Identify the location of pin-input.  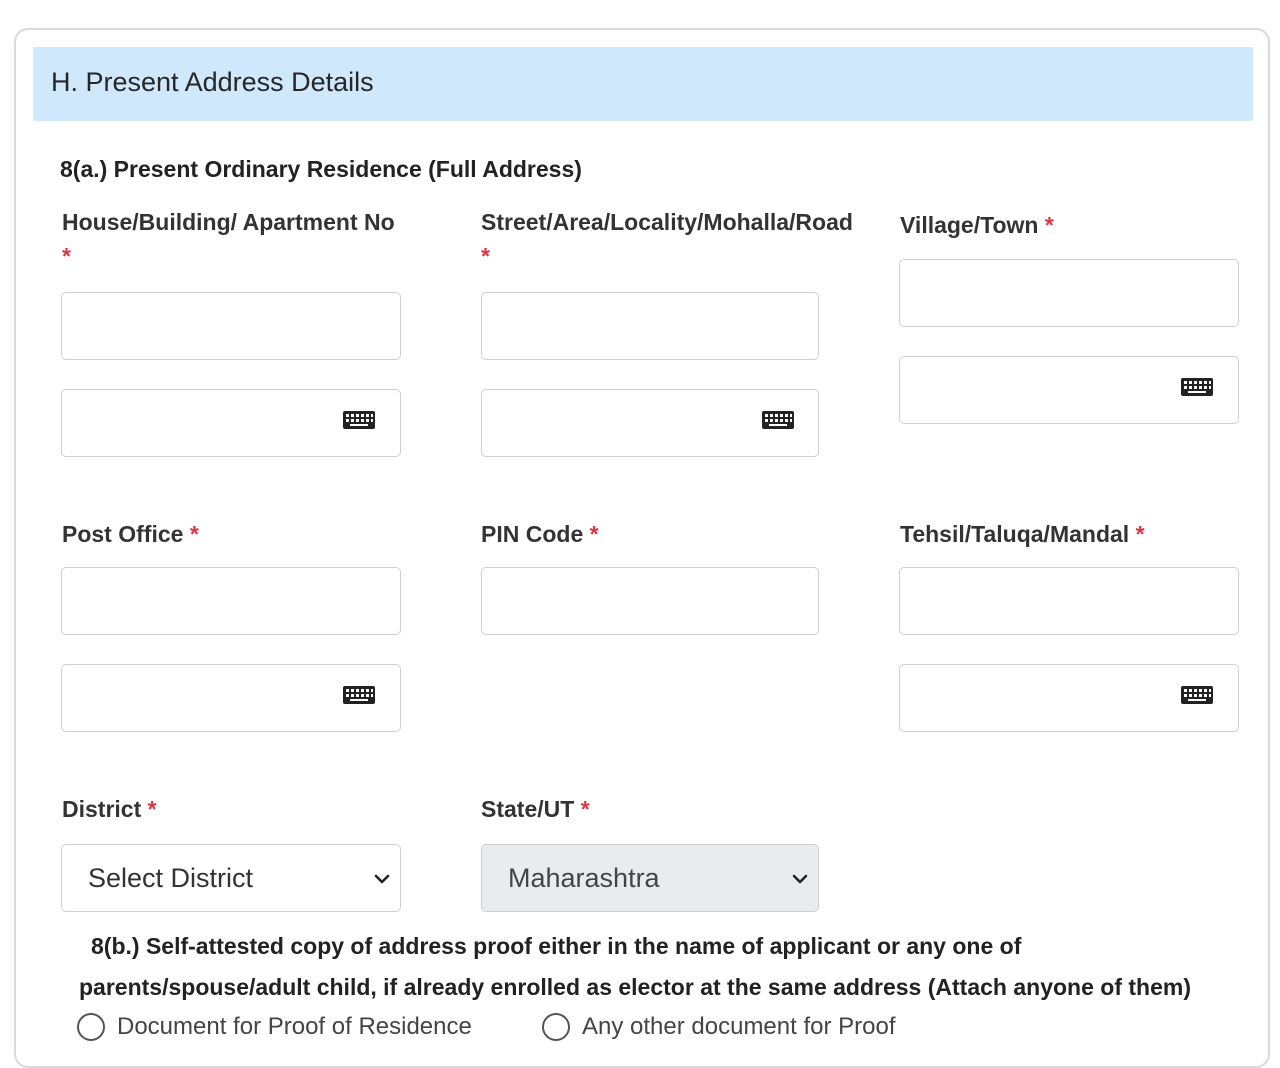
(650, 601).